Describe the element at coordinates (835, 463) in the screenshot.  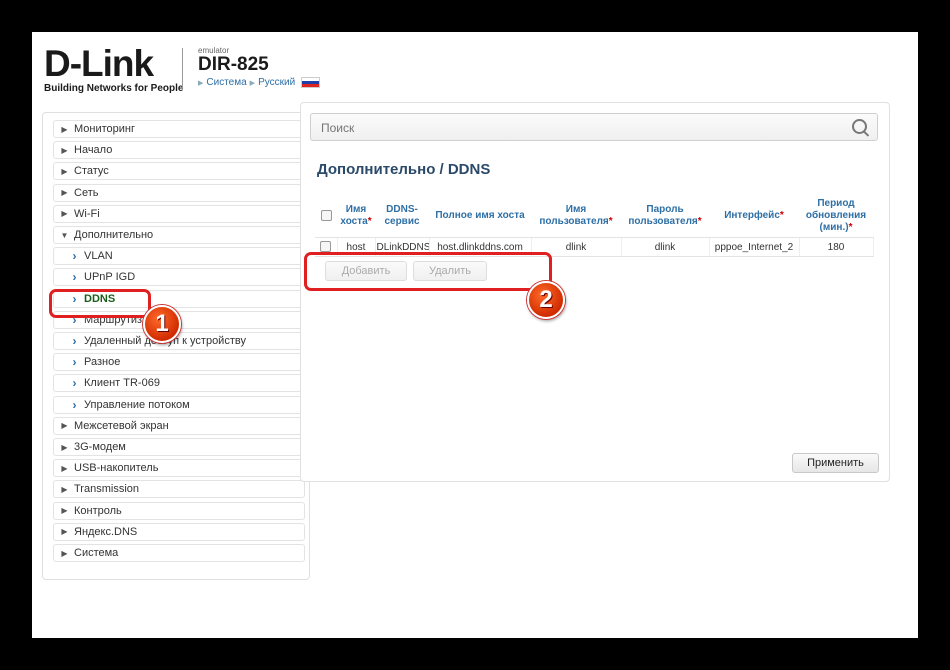
I see `apply-button: Применить` at that location.